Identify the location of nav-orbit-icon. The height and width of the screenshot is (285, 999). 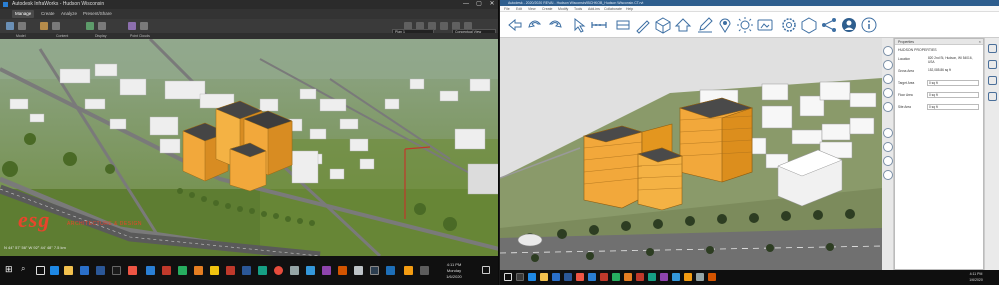
(888, 79).